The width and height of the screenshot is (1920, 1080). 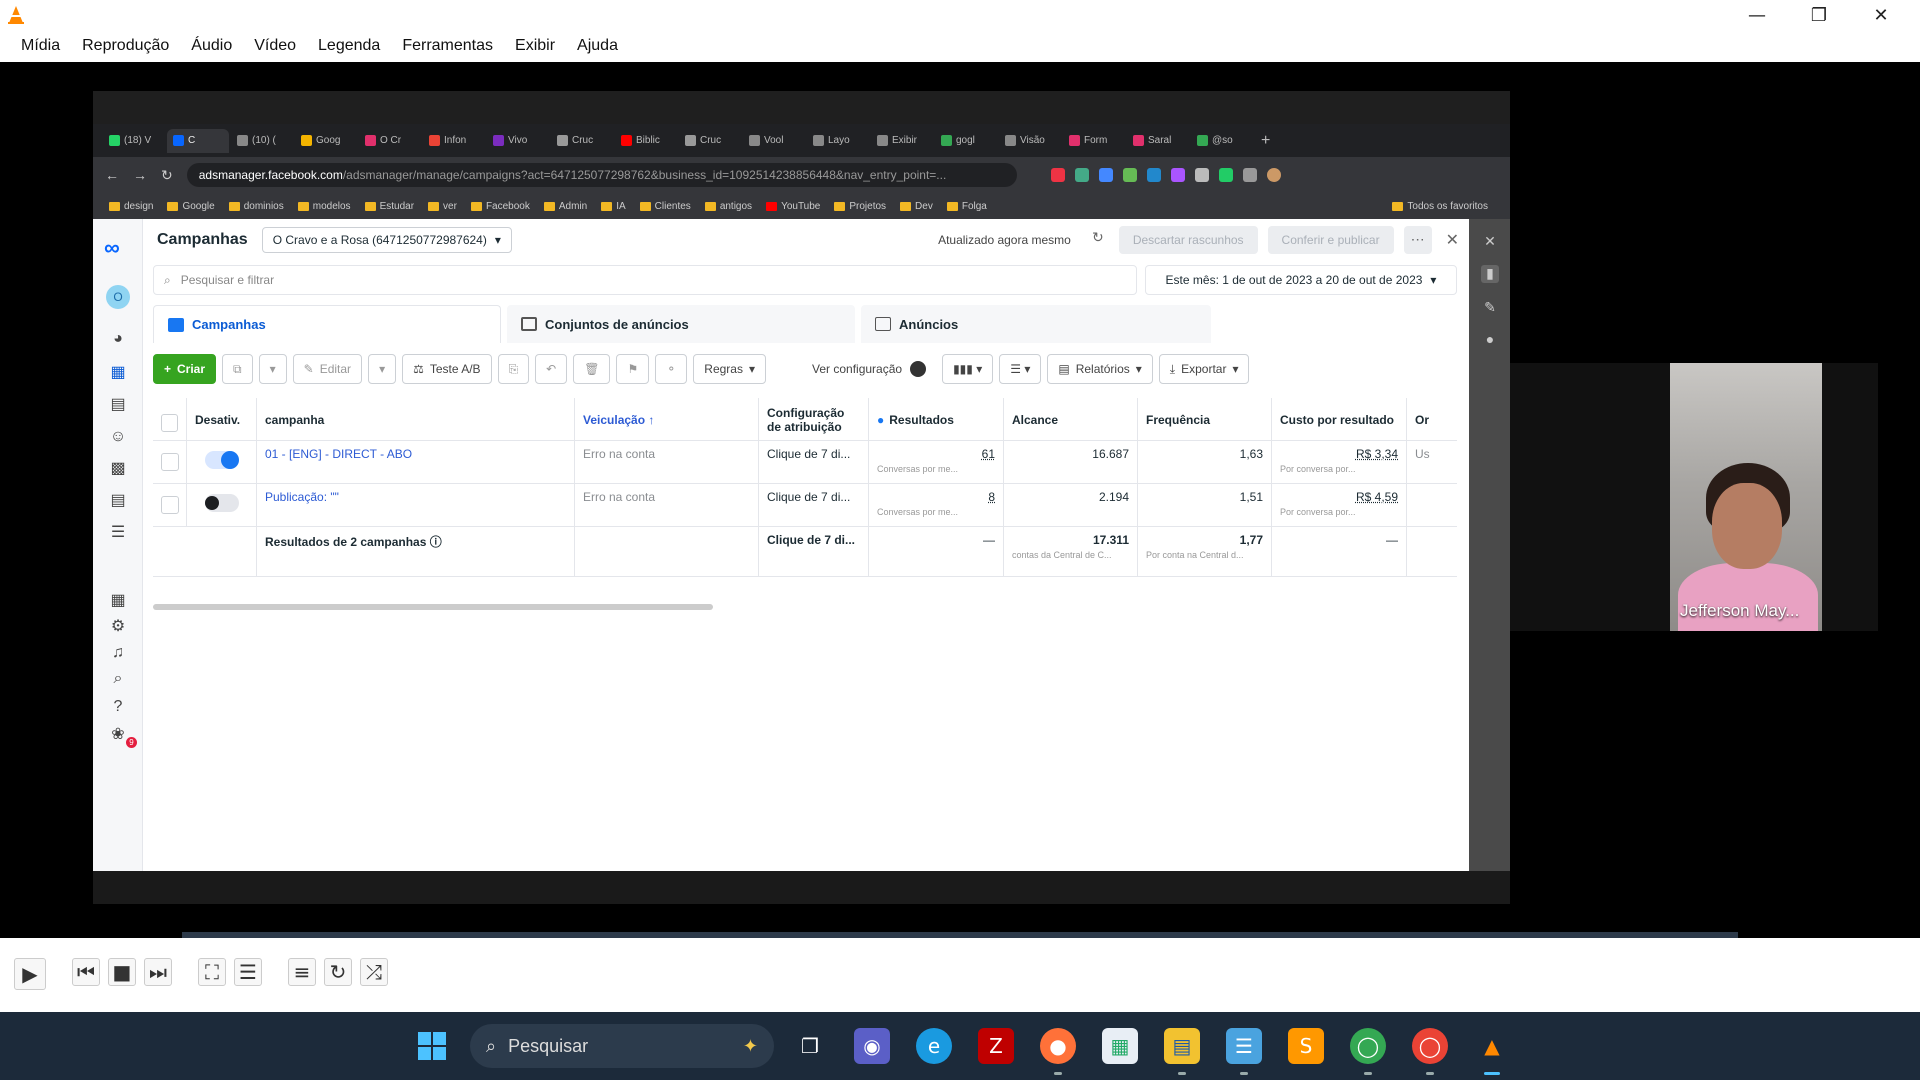 What do you see at coordinates (1490, 308) in the screenshot?
I see `pencil-icon: ✎` at bounding box center [1490, 308].